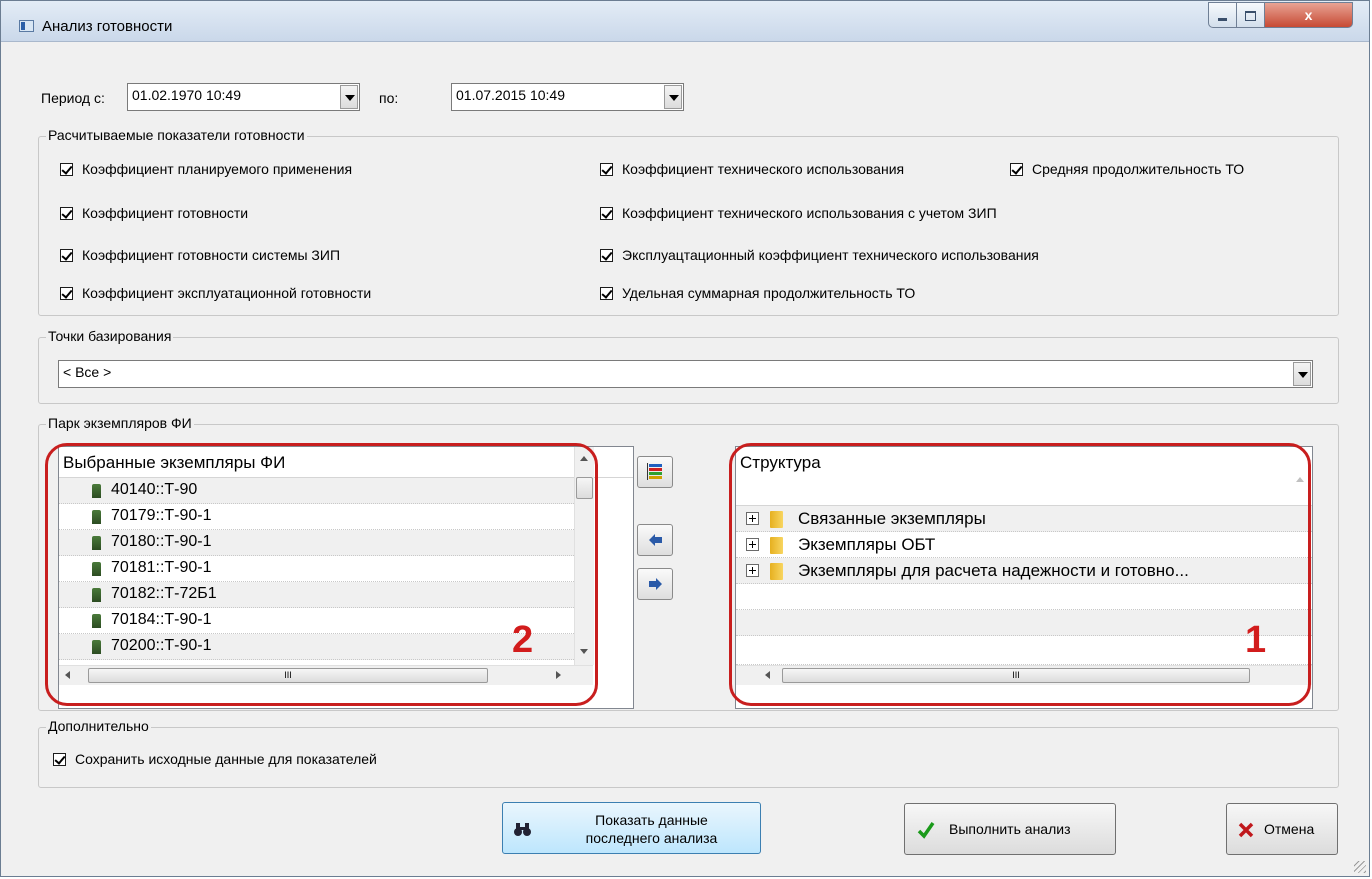 Image resolution: width=1372 pixels, height=879 pixels. What do you see at coordinates (161, 619) in the screenshot?
I see `list-item-label: 70184::Т-90-1` at bounding box center [161, 619].